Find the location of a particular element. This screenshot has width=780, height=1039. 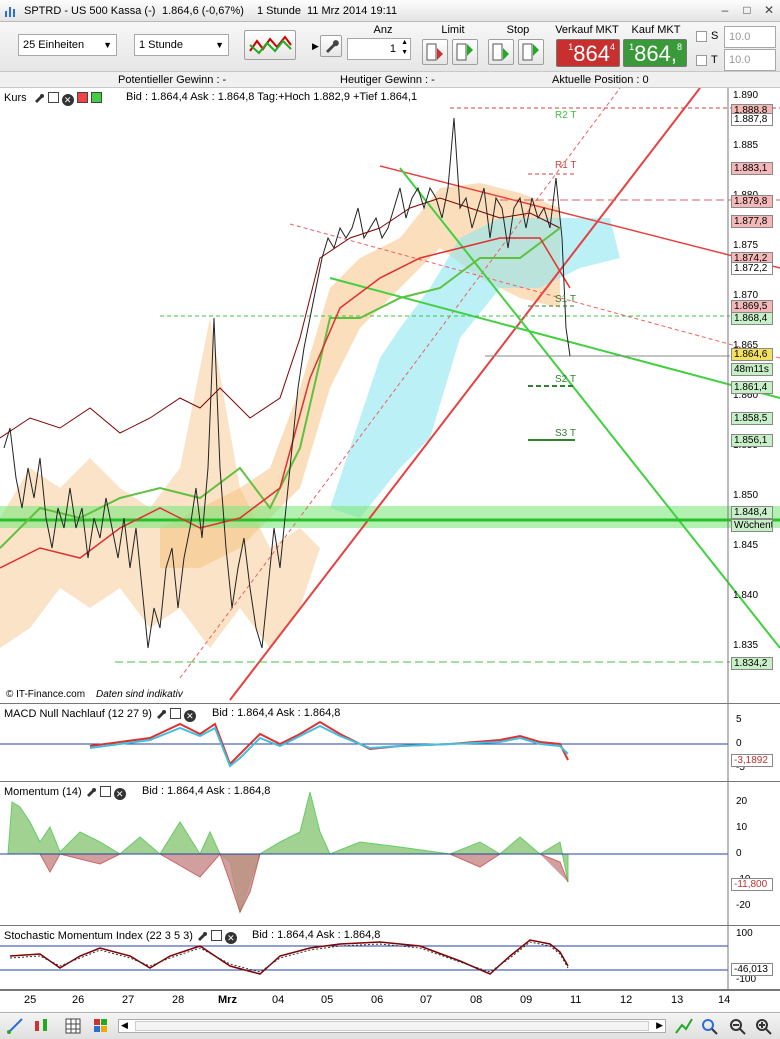

sell-market-button: 18644 is located at coordinates (588, 53).